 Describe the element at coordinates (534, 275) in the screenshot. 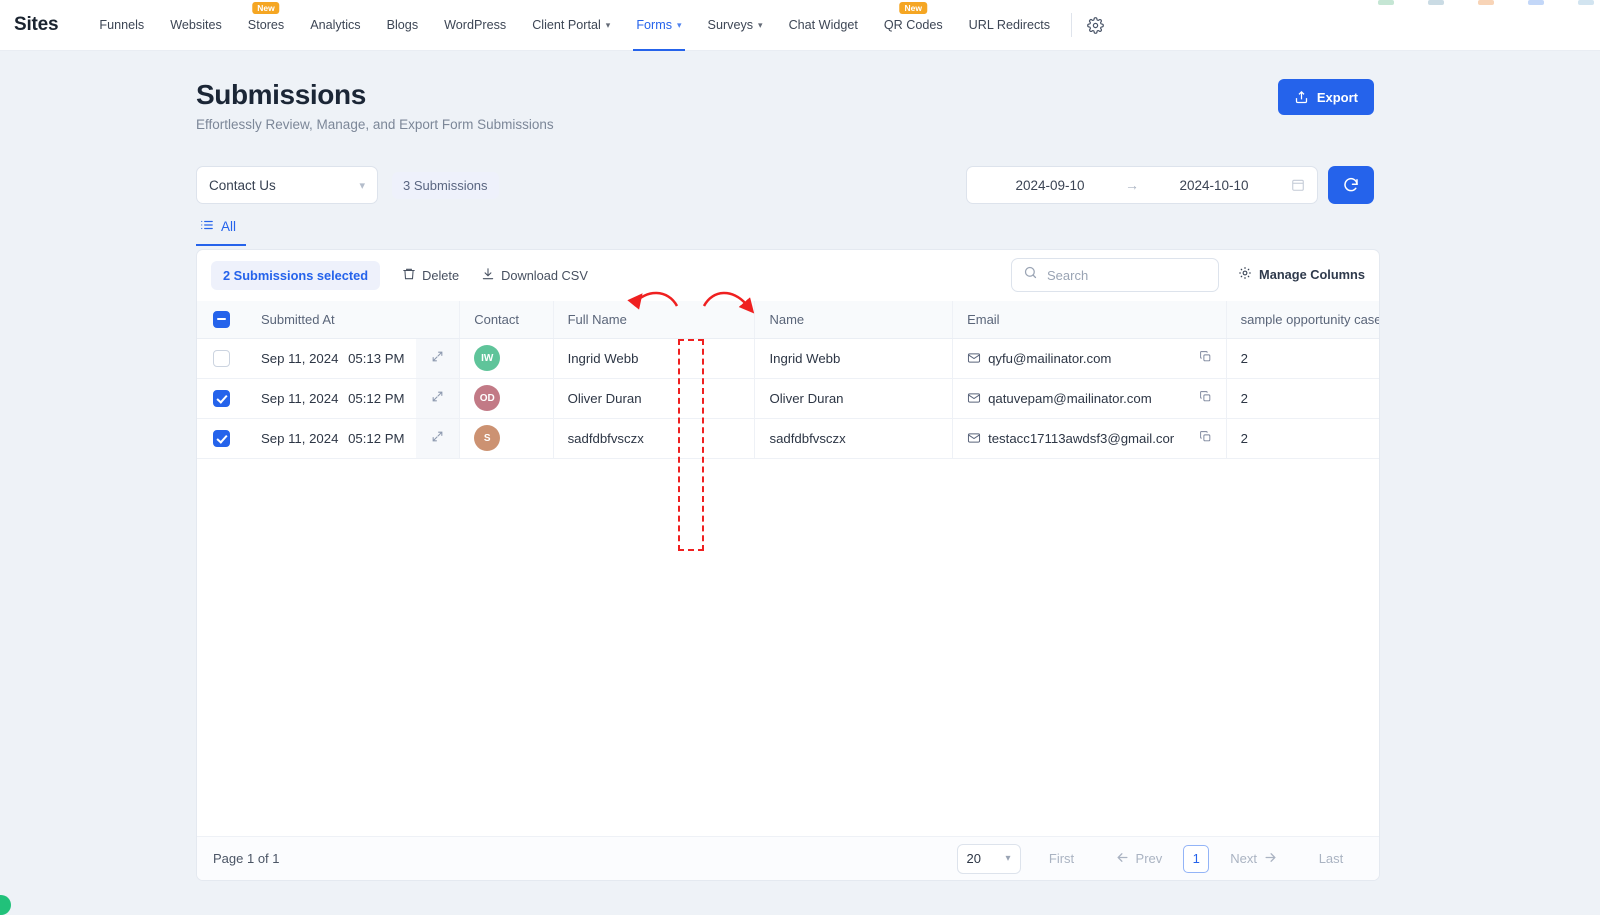

I see `download-csv-button: Download CSV` at that location.